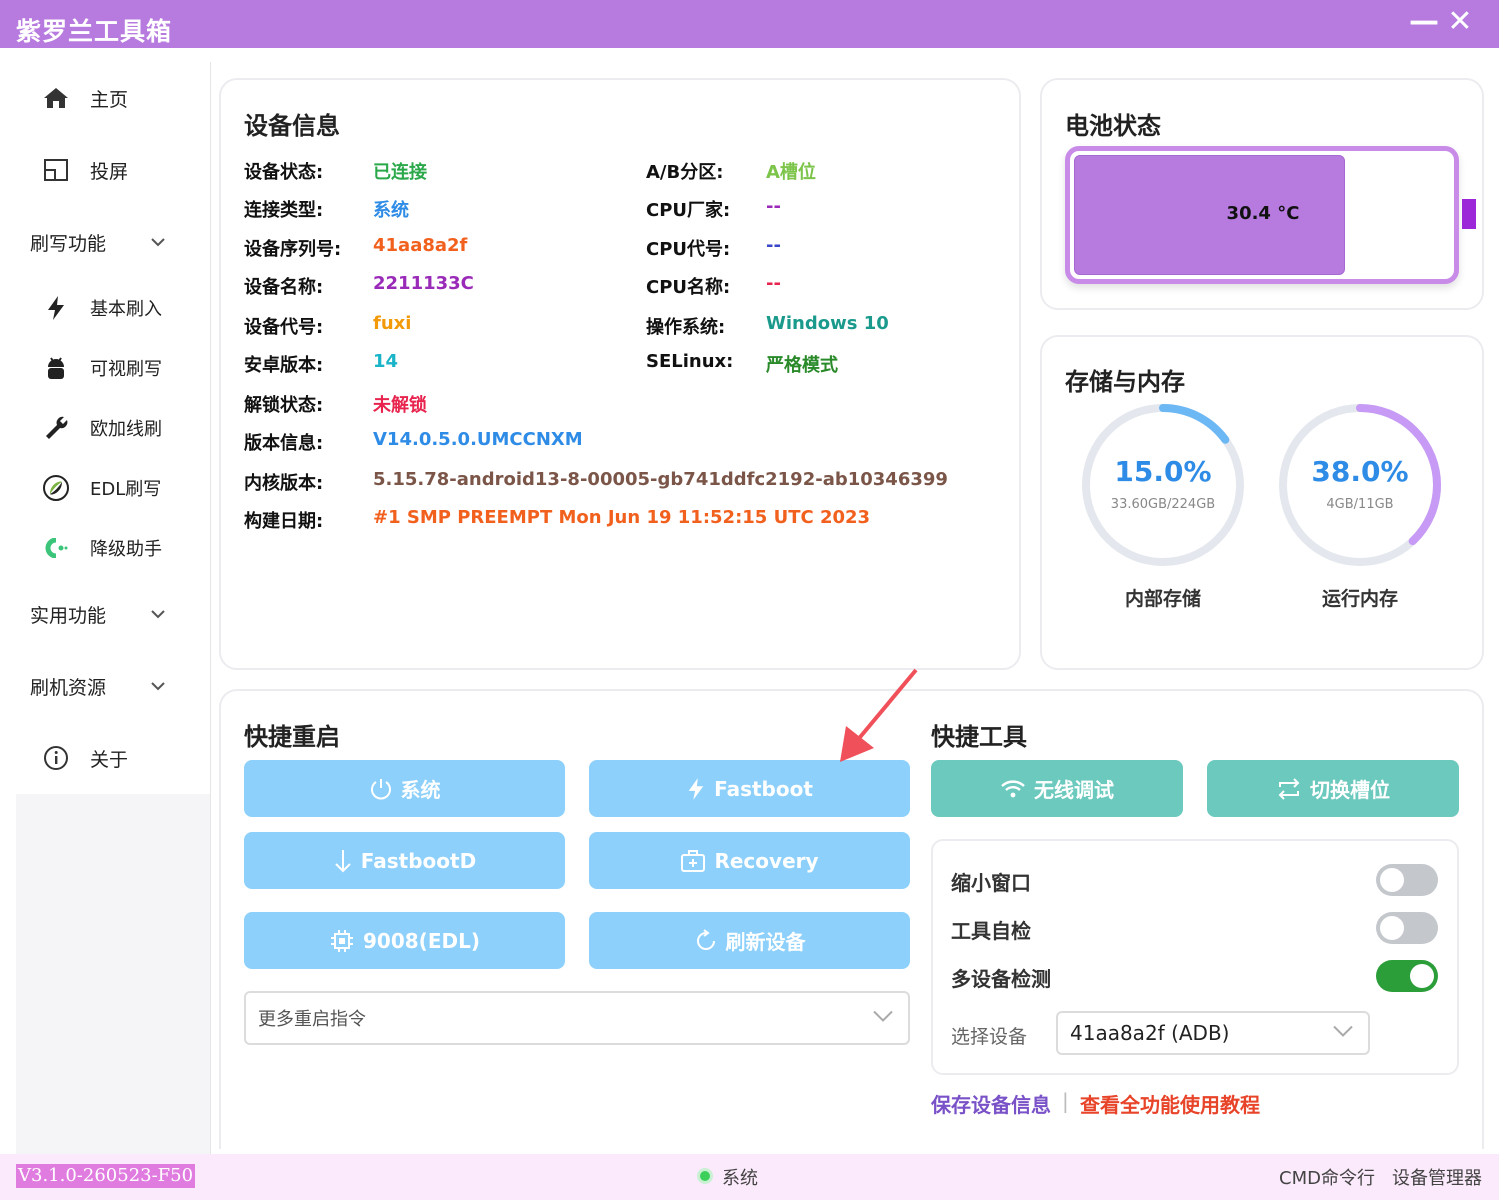 The height and width of the screenshot is (1200, 1499). Describe the element at coordinates (113, 974) in the screenshot. I see `sidebar-footer-area` at that location.